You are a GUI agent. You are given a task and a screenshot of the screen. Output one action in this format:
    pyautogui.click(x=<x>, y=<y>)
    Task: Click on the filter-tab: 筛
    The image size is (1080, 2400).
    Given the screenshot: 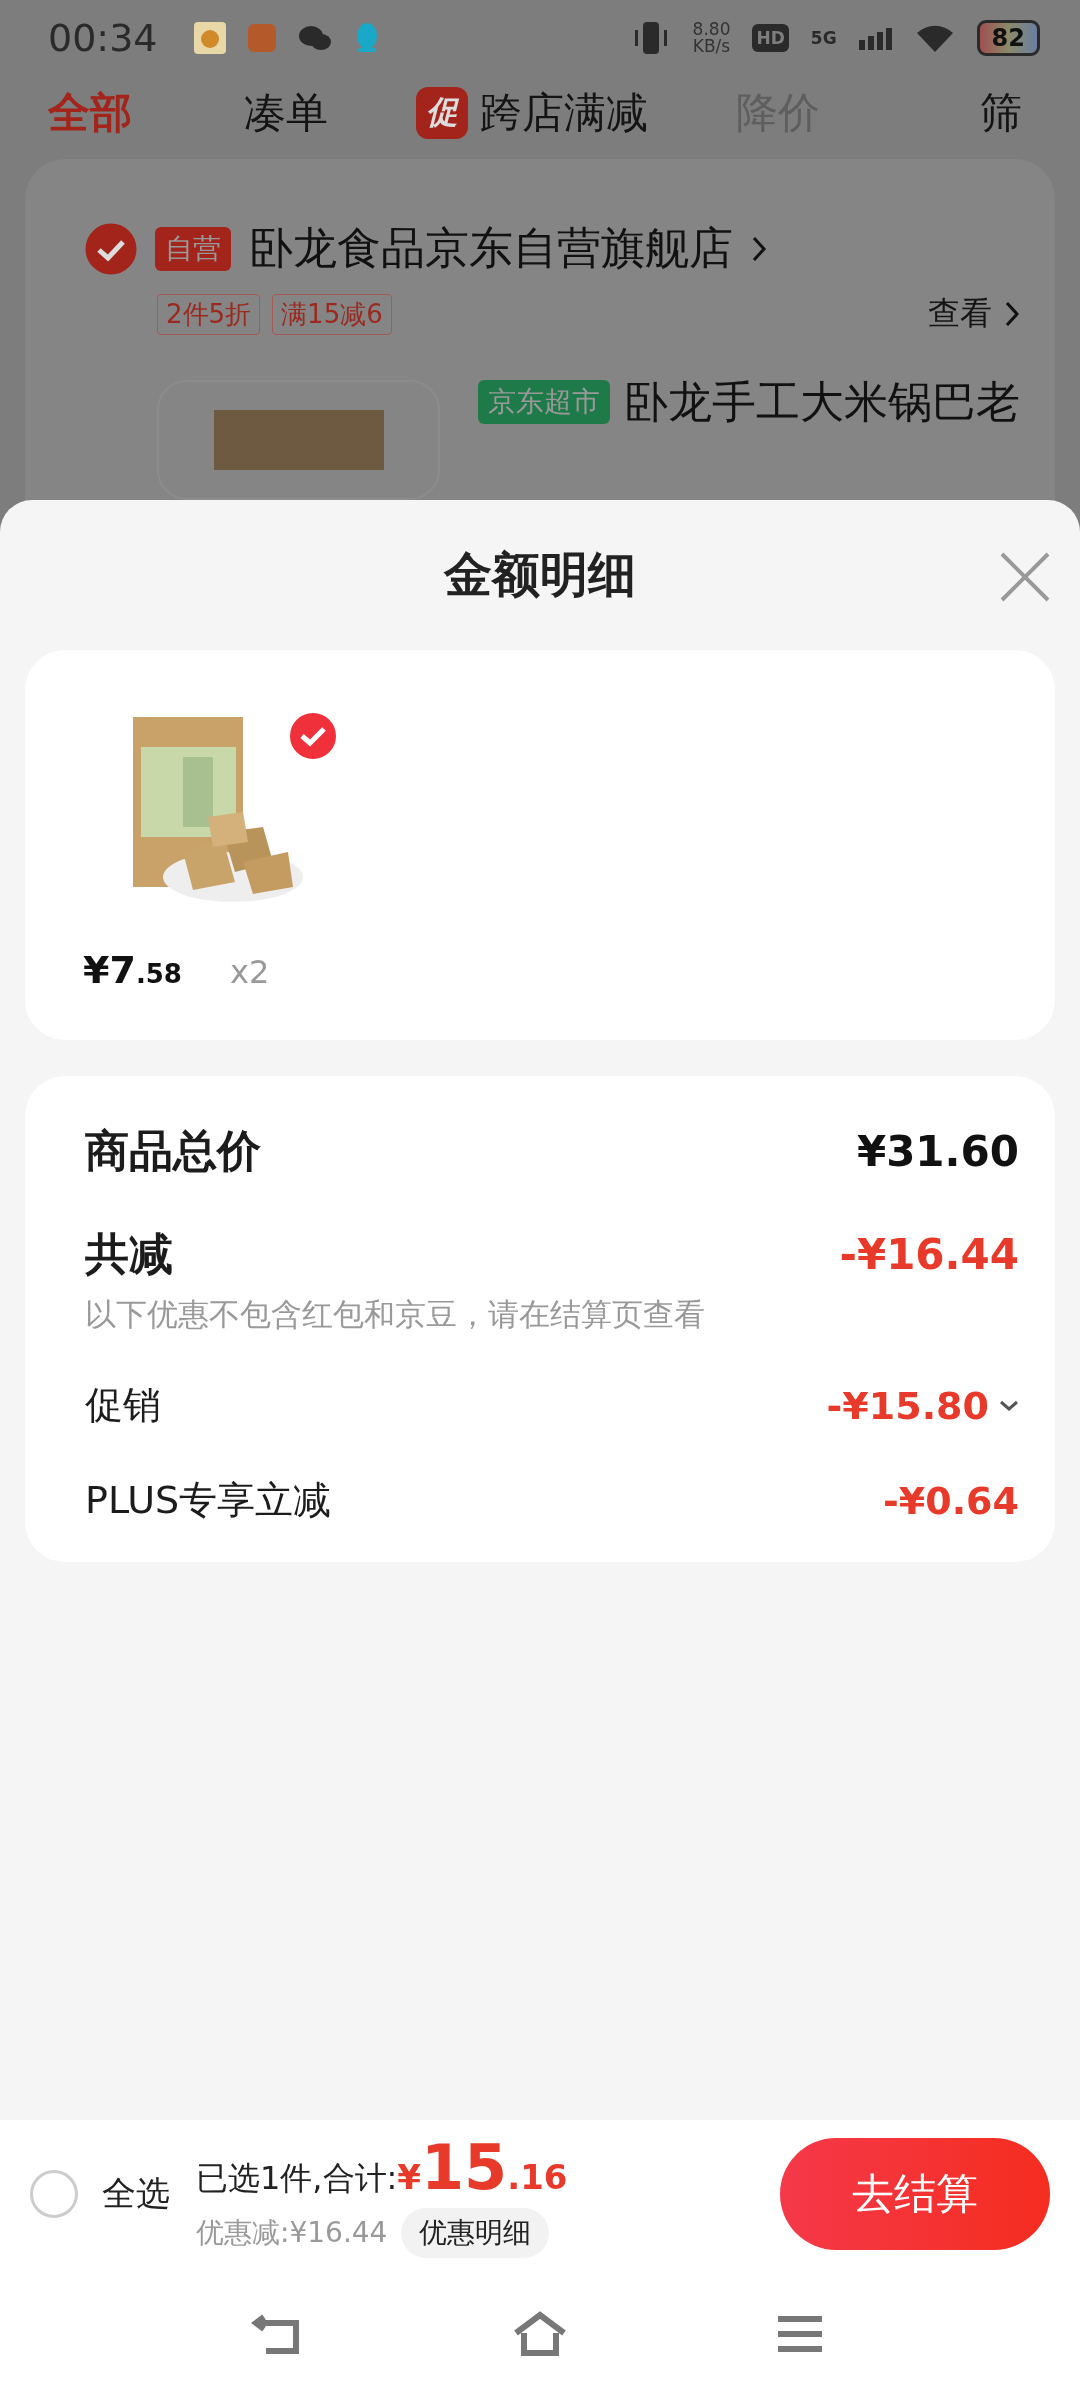 What is the action you would take?
    pyautogui.click(x=1001, y=113)
    